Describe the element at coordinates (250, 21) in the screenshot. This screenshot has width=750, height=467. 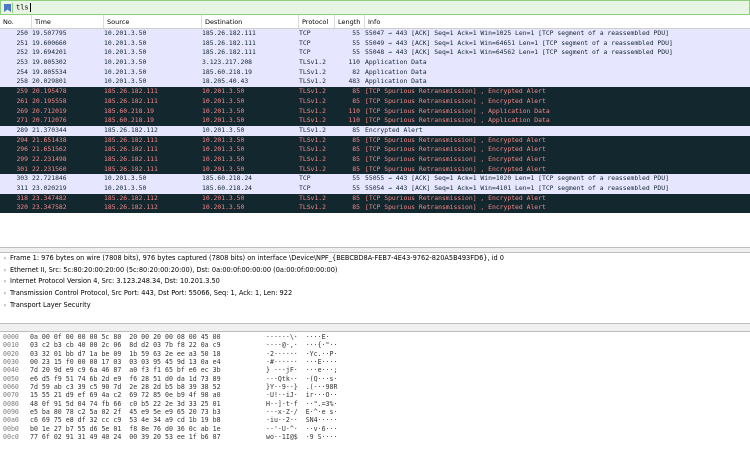
I see `column-header-destination: Destination` at that location.